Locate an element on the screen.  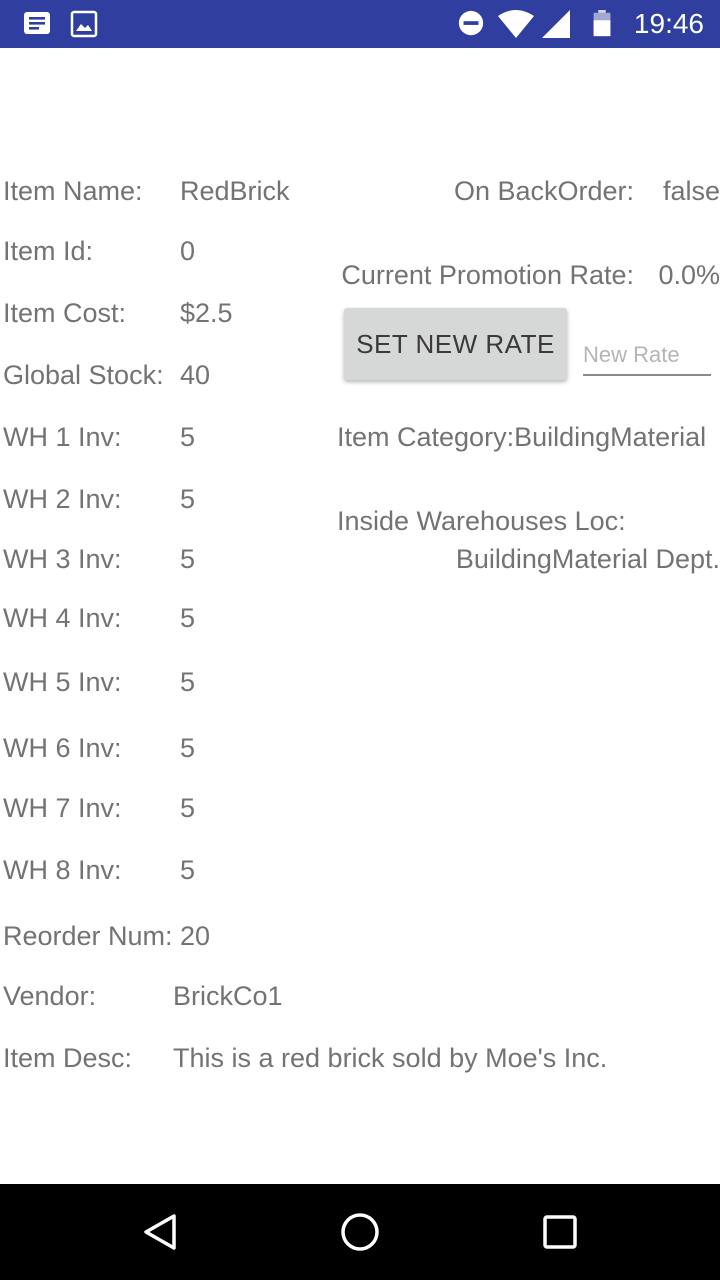
wh2-inv-label: WH 2 Inv: is located at coordinates (62, 499).